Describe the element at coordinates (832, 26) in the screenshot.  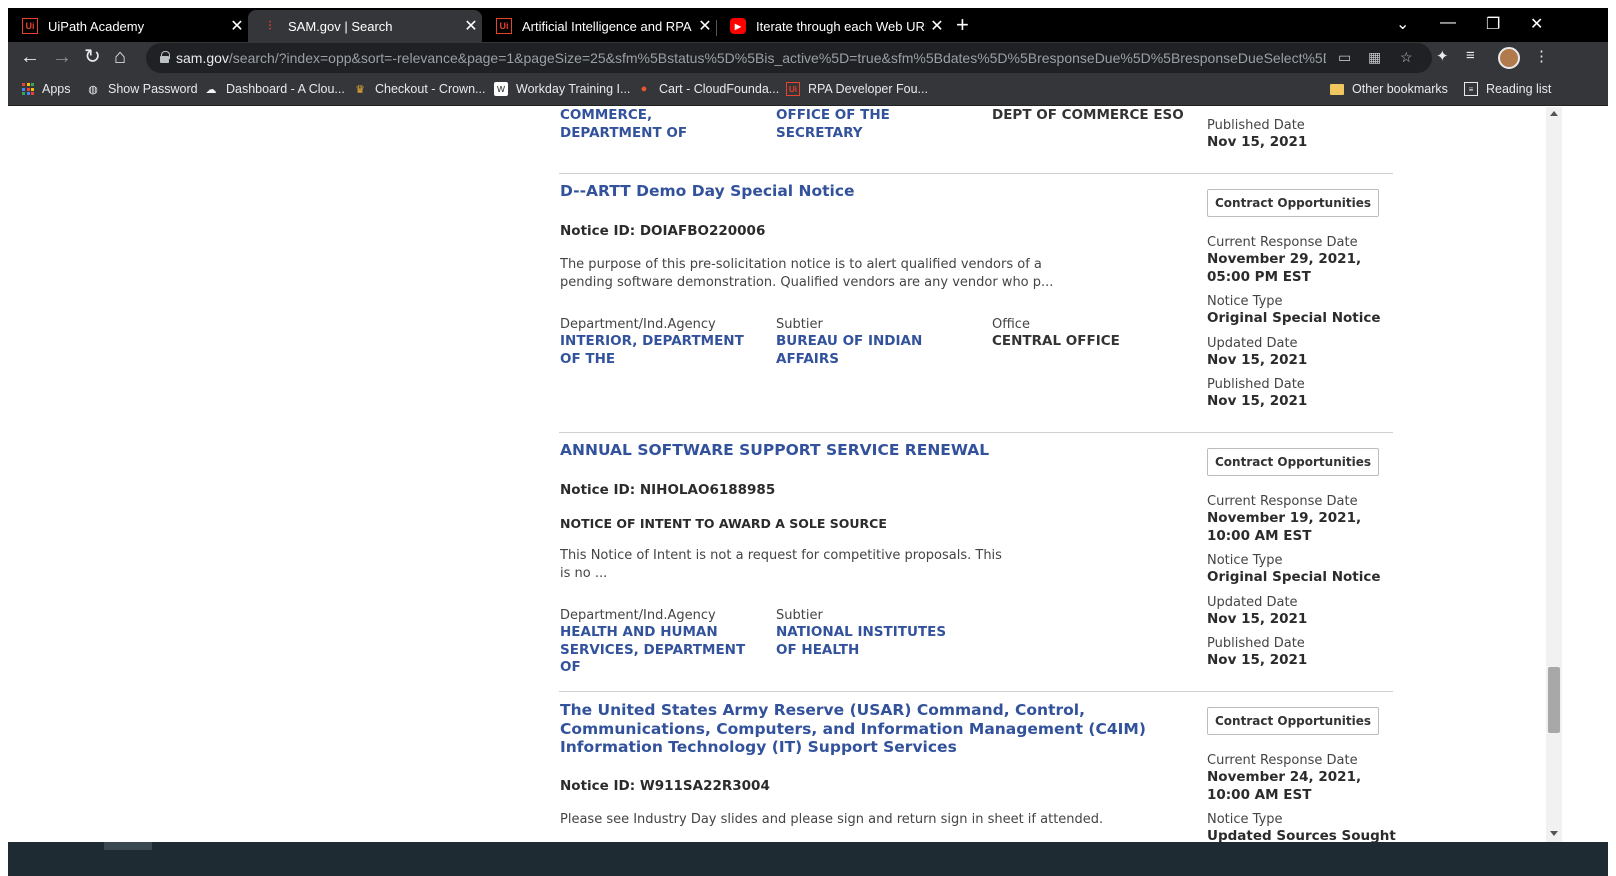
I see `tab-iterate-web-url: ▶ Iterate through each Web URL||U ✕` at that location.